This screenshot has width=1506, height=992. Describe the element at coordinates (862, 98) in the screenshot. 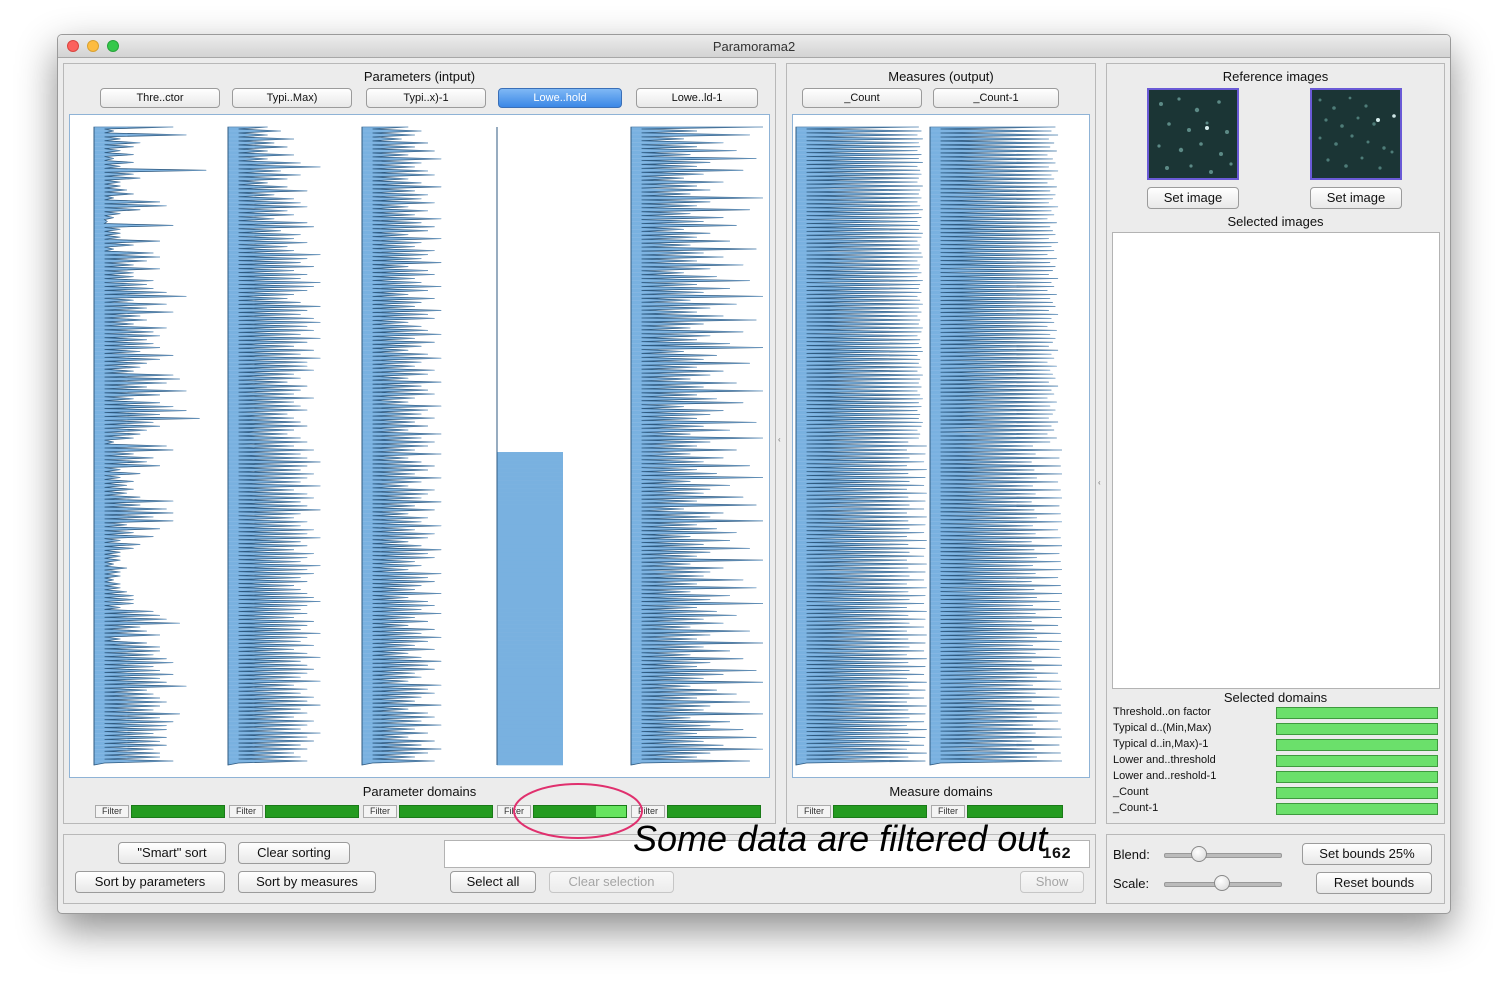

I see `measure-header-button-0: _Count` at that location.